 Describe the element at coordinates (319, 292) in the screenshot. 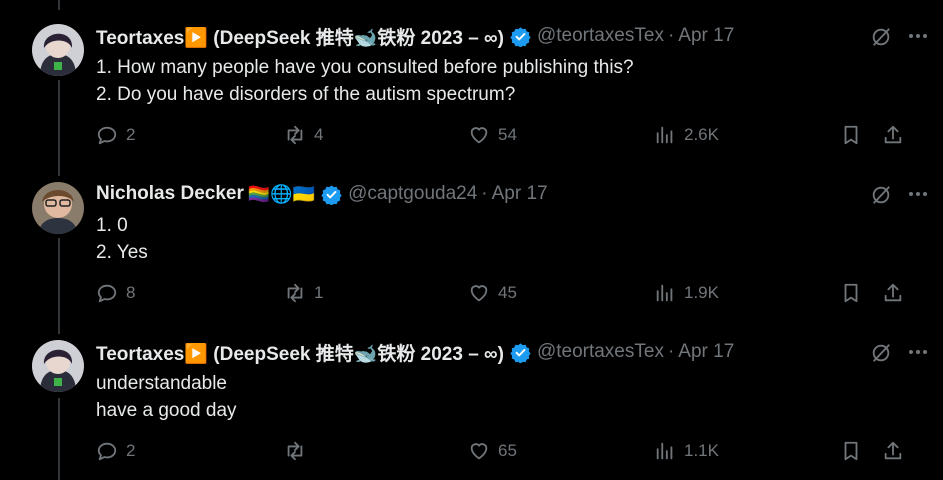

I see `repost-count: 1` at that location.